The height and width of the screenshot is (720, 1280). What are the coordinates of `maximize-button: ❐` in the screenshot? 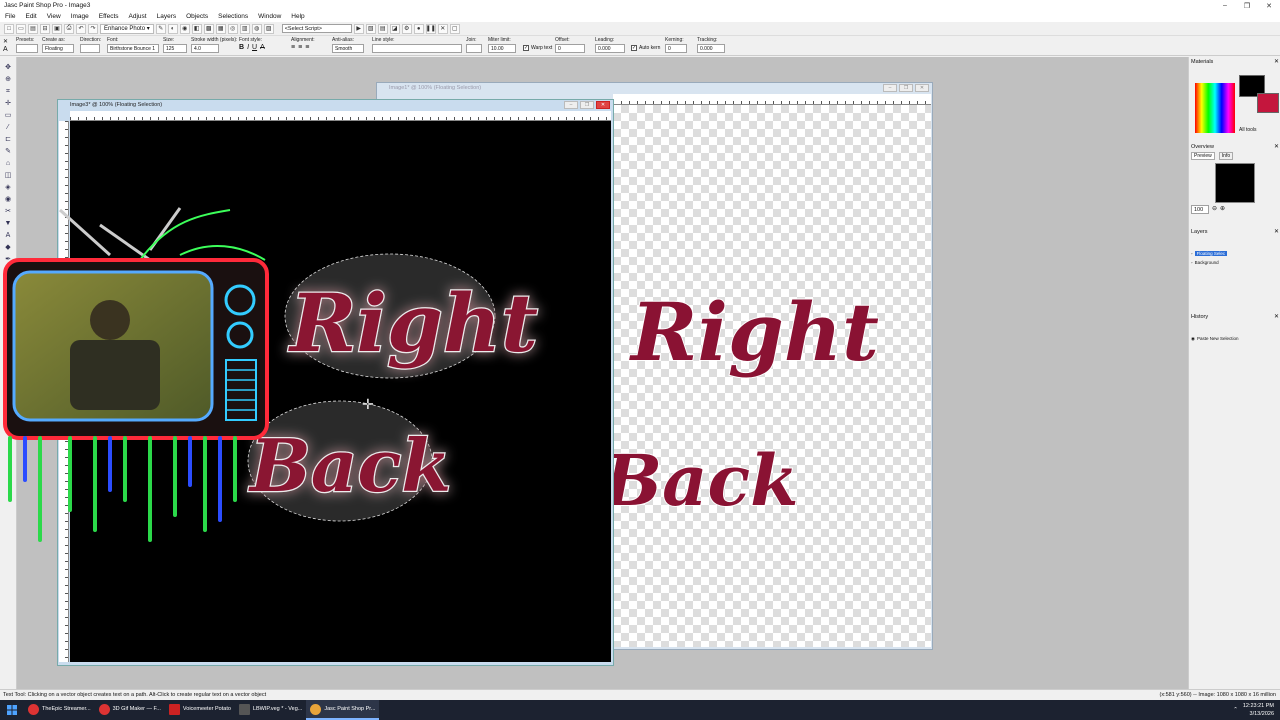 It's located at (1247, 6).